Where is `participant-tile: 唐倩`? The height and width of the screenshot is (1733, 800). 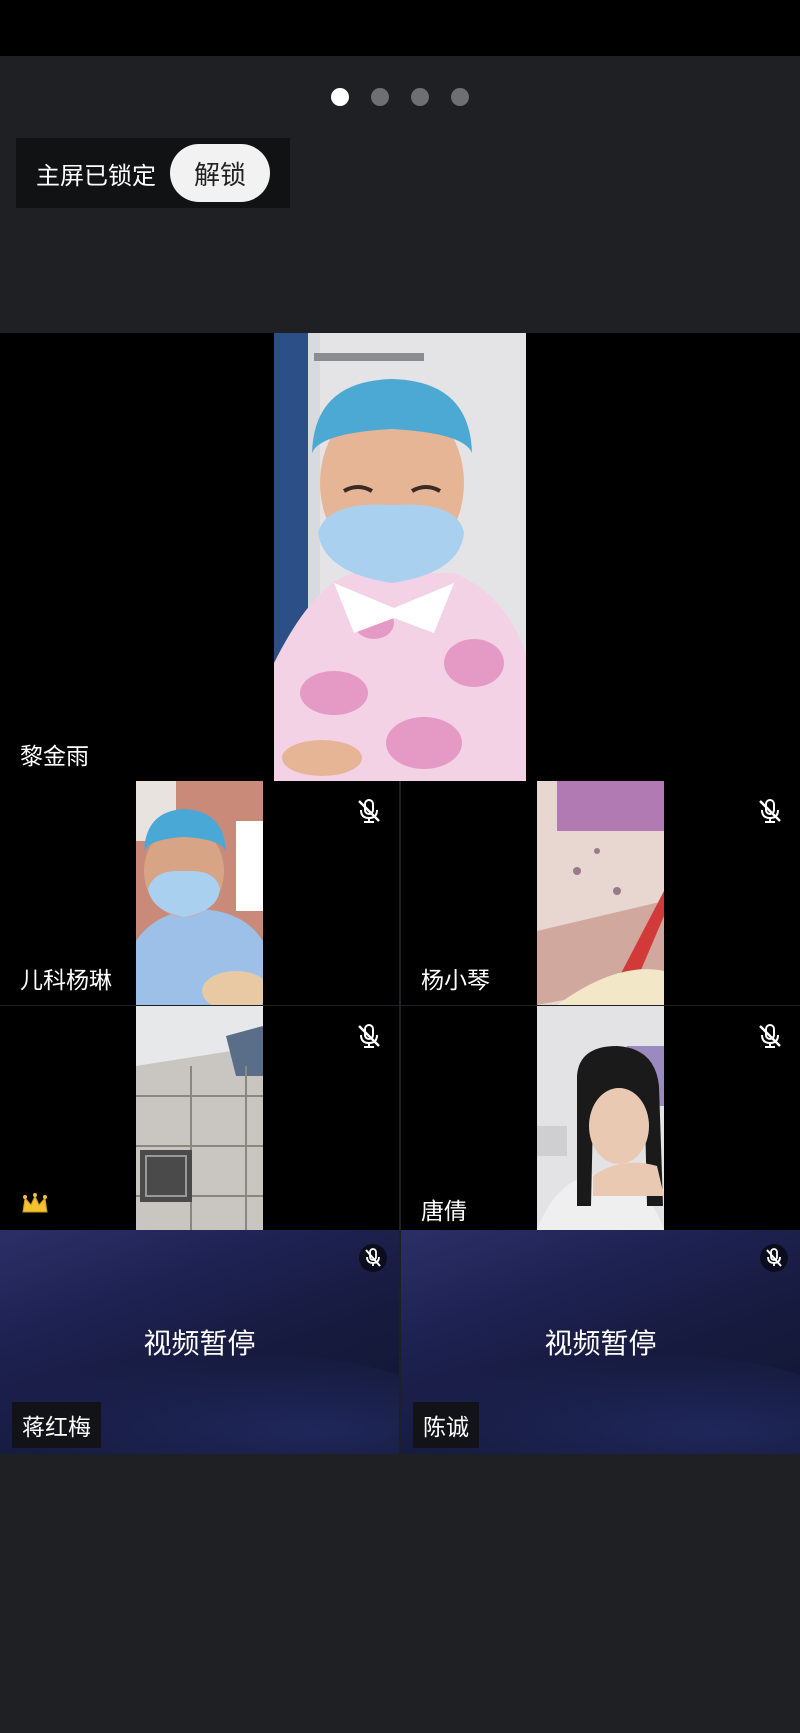 participant-tile: 唐倩 is located at coordinates (600, 1118).